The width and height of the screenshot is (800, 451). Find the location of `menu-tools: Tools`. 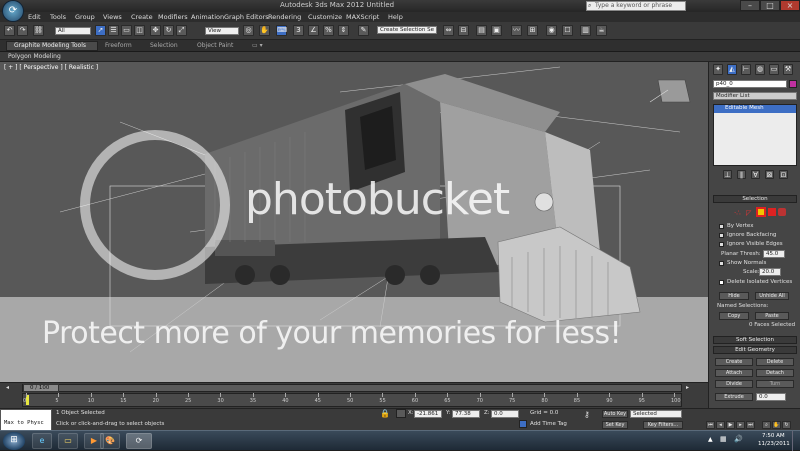

menu-tools: Tools is located at coordinates (58, 17).